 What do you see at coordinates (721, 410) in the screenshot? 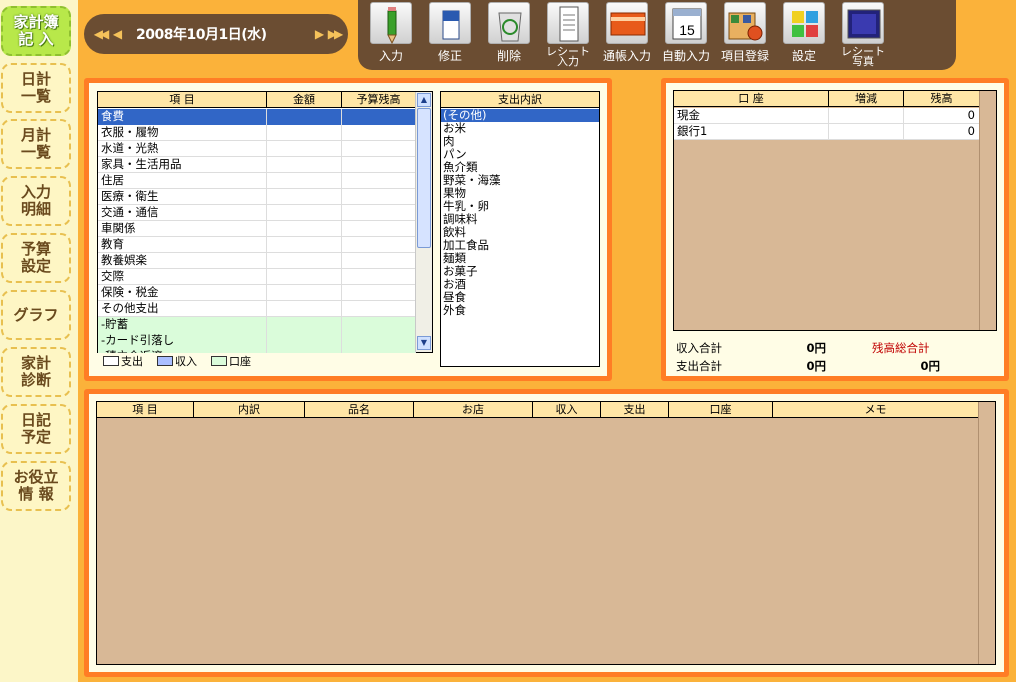
I see `column-header-account: 口座` at bounding box center [721, 410].